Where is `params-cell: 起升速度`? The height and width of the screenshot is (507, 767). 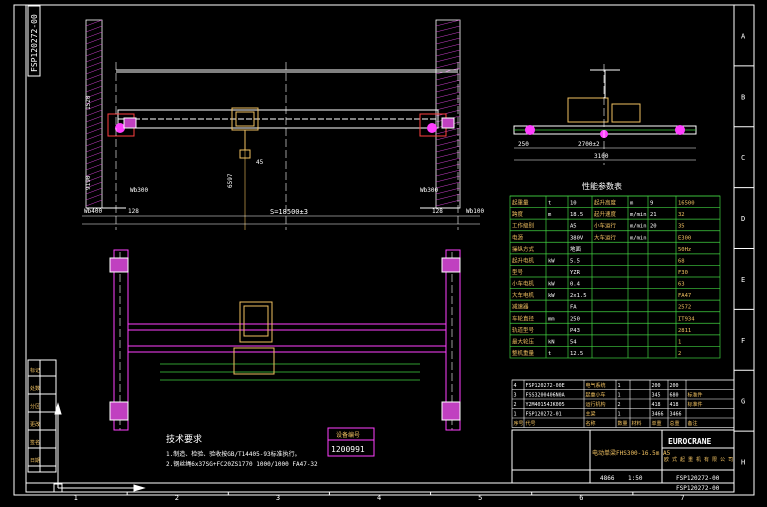 params-cell: 起升速度 is located at coordinates (605, 214).